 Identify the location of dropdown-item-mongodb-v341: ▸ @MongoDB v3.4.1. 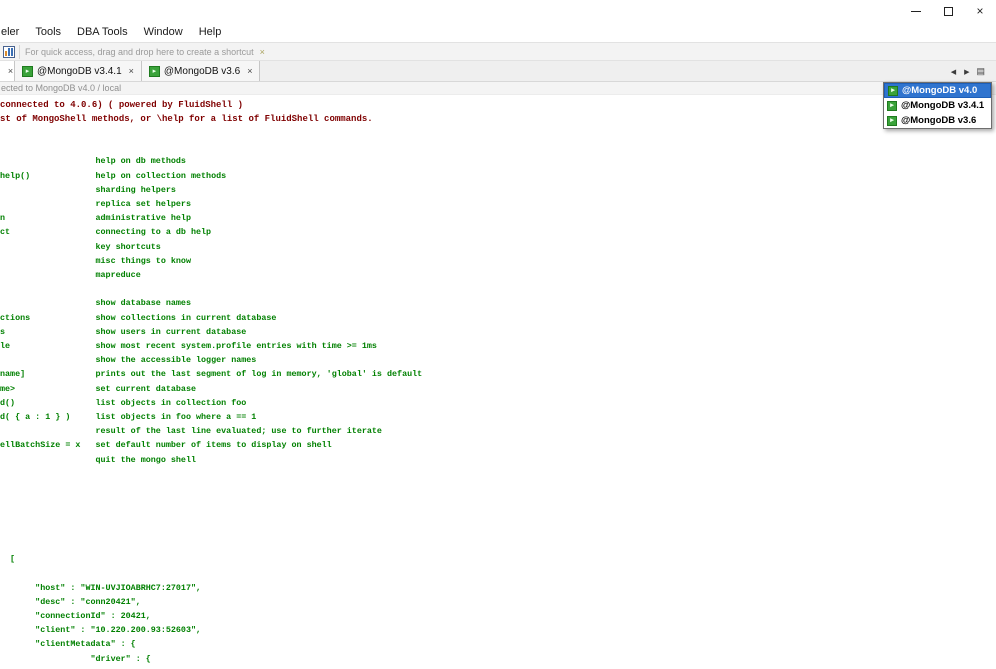
(937, 105).